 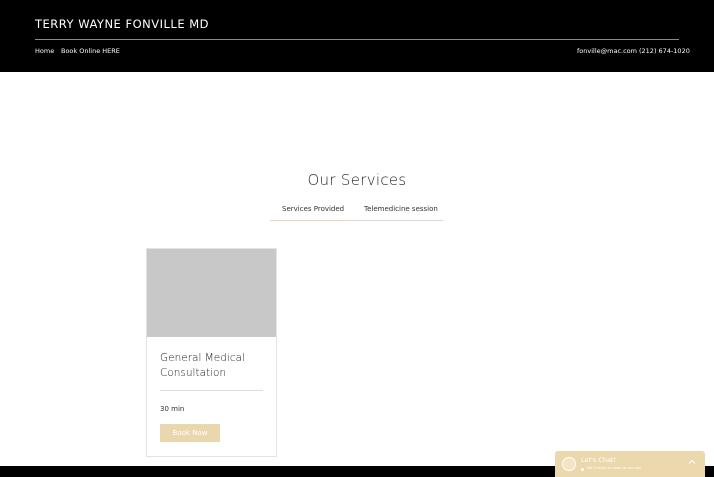 What do you see at coordinates (614, 468) in the screenshot?
I see `chat-subtitle: We'll reply as soon as we can` at bounding box center [614, 468].